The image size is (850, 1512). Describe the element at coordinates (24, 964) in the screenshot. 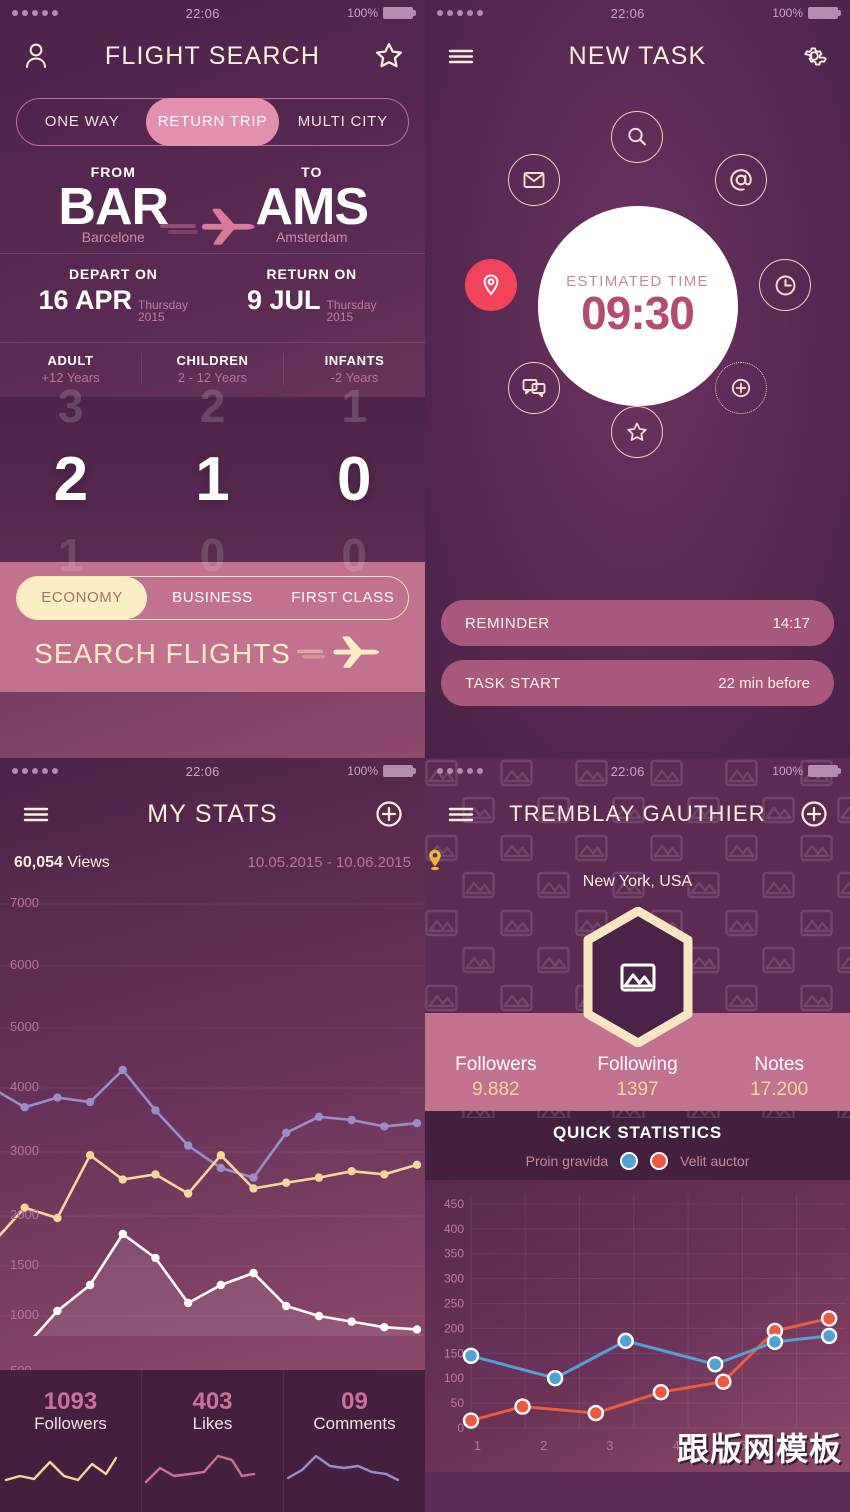

I see `y-tick-label: 6000` at that location.